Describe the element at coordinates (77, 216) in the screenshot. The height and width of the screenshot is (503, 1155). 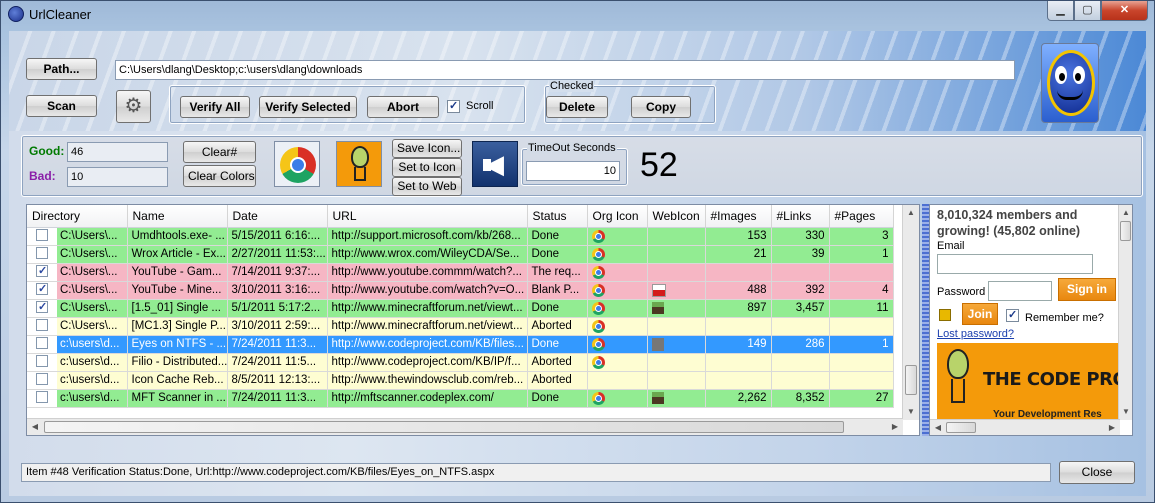
I see `column-header: Directory` at that location.